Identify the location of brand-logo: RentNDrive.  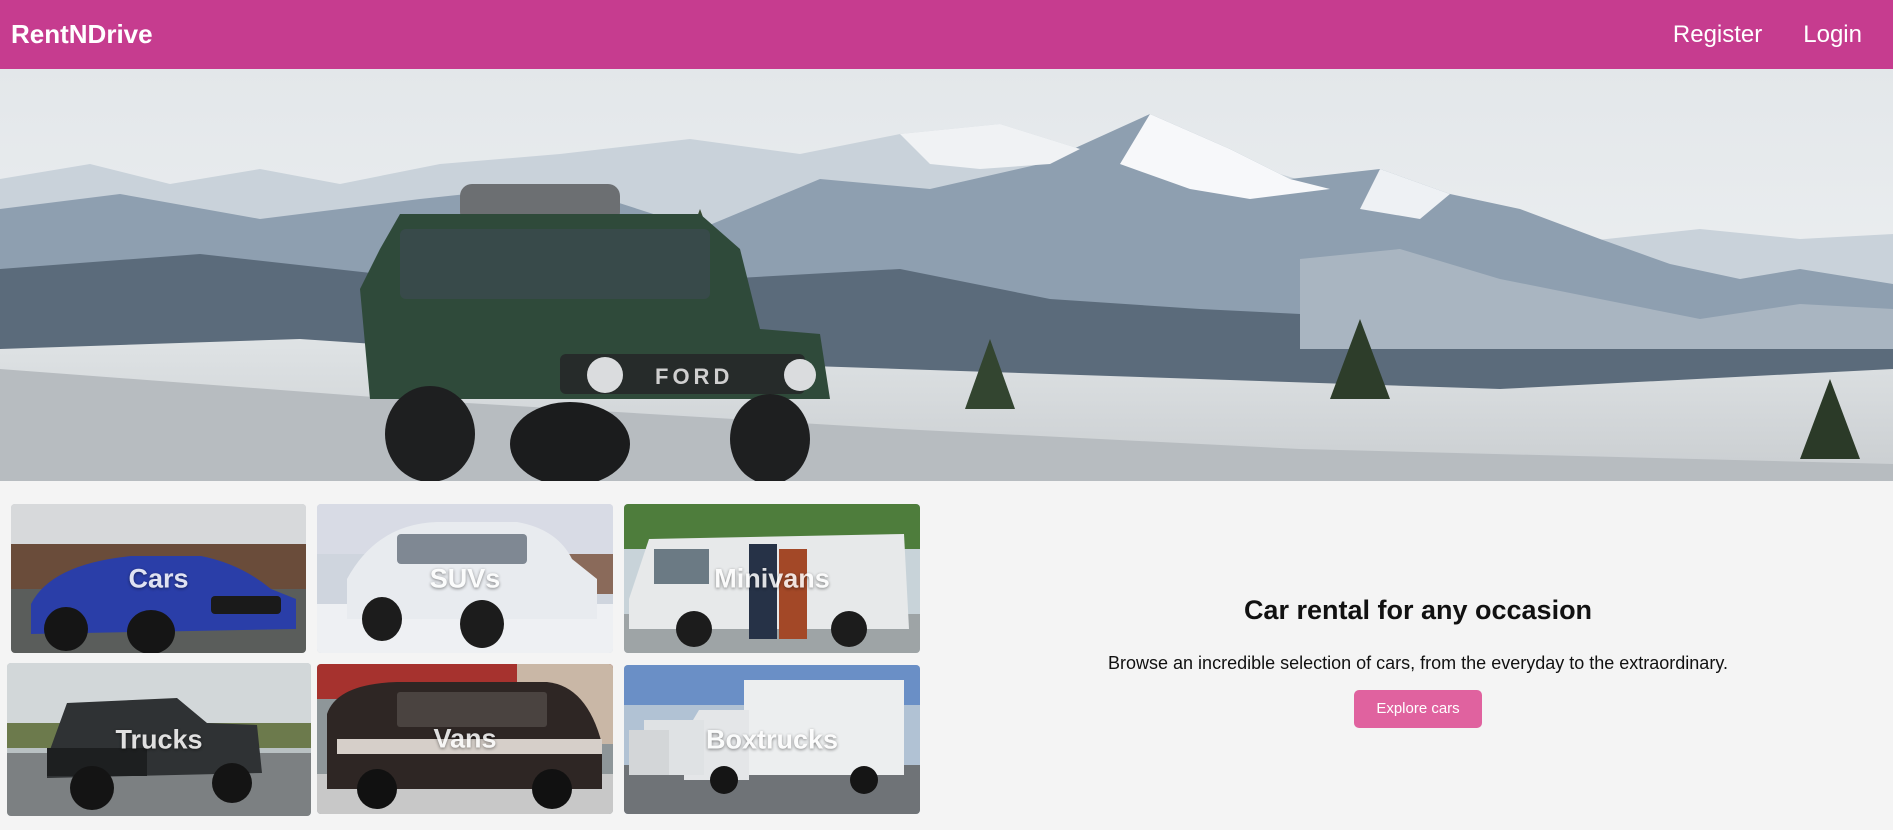
(82, 34).